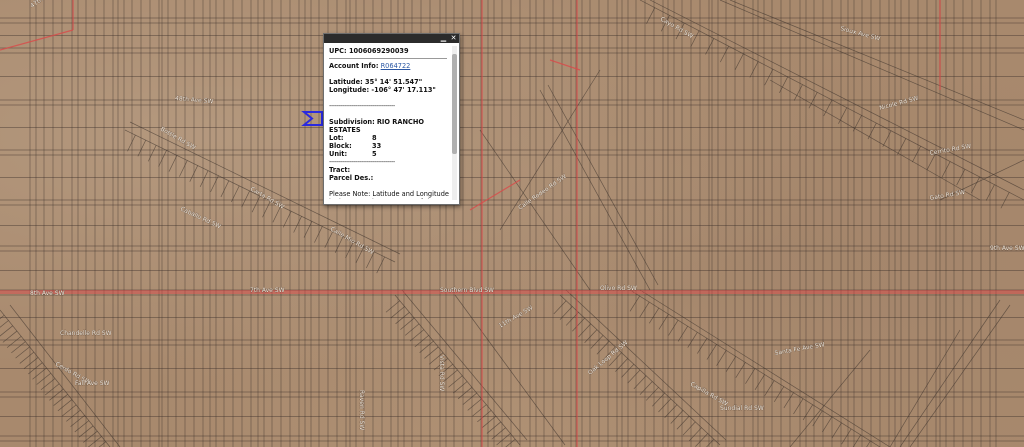 The image size is (1024, 447). I want to click on subdivision-value: RIO RANCHO, so click(400, 122).